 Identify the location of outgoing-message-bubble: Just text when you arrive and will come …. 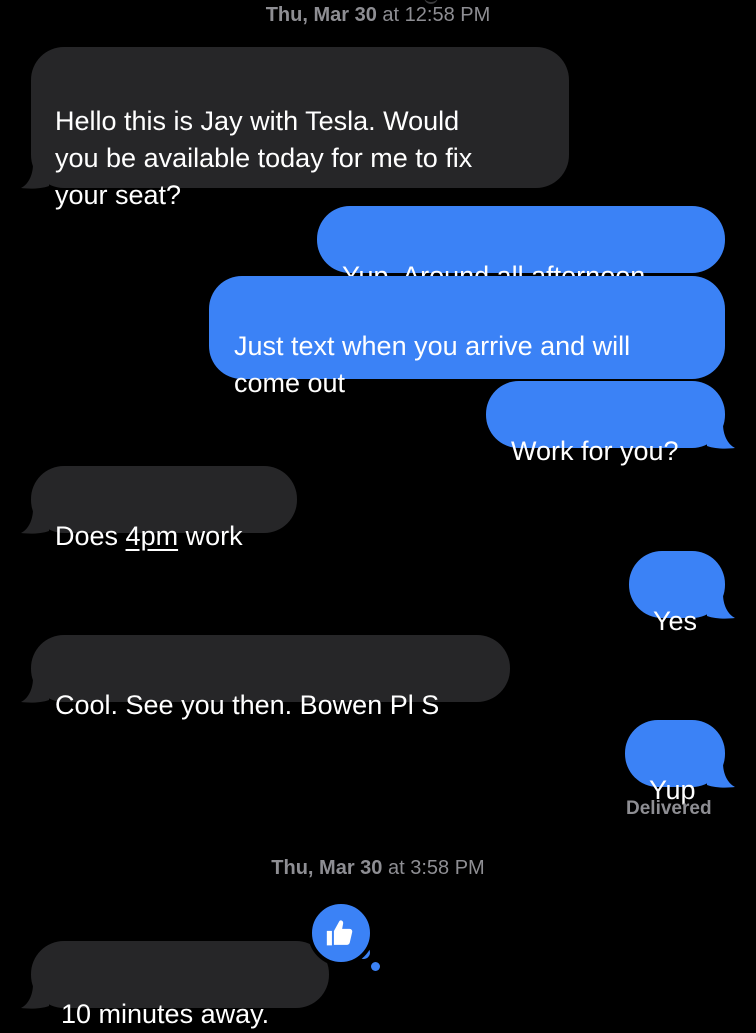
(467, 337).